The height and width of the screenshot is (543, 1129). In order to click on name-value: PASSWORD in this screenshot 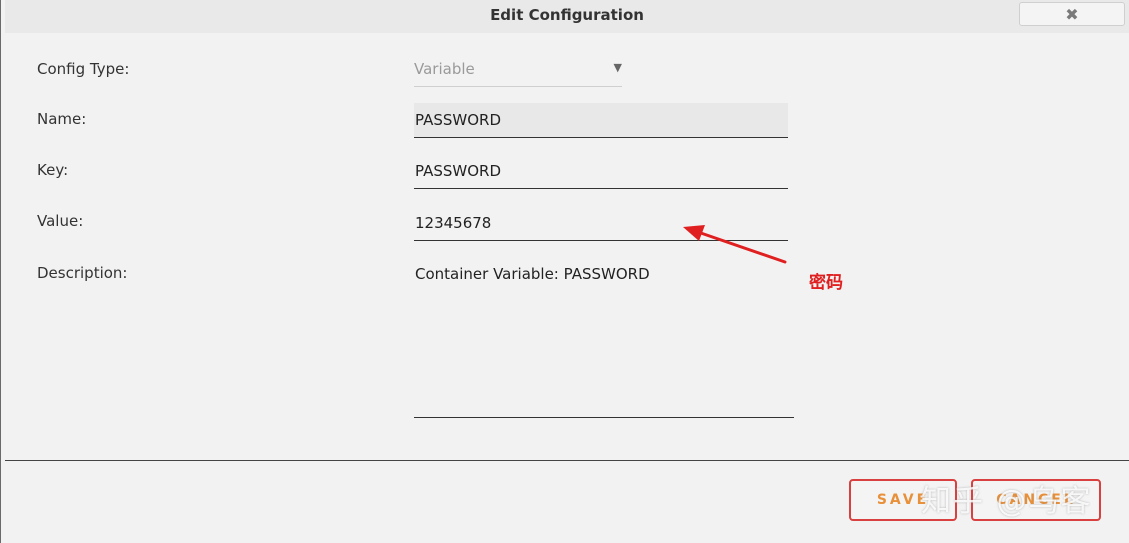, I will do `click(458, 120)`.